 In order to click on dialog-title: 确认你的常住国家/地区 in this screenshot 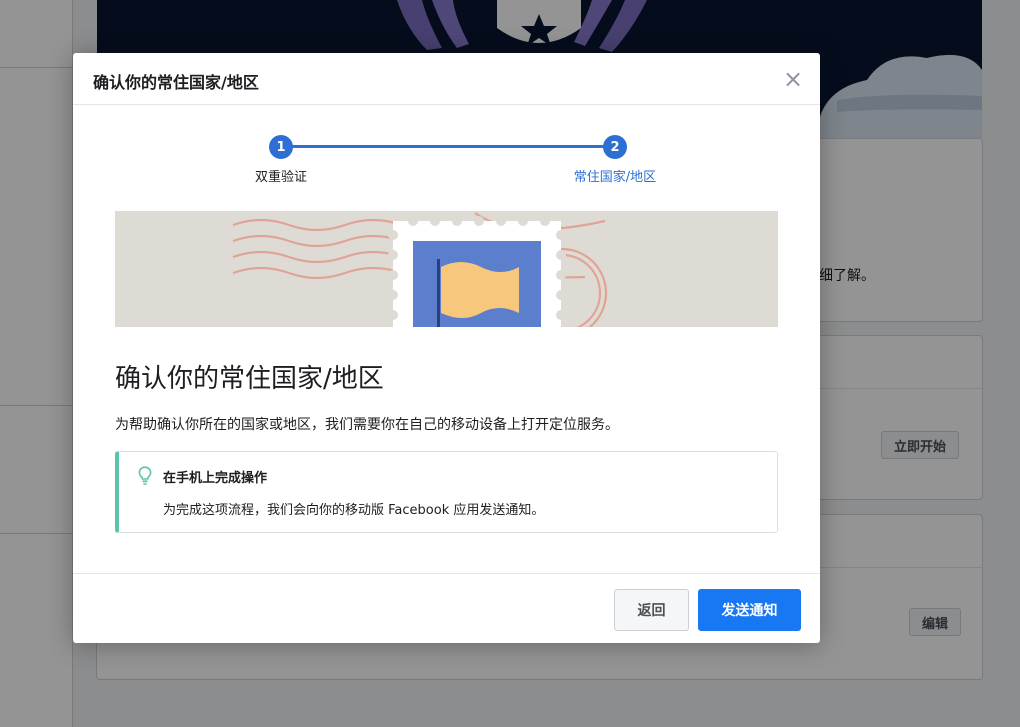, I will do `click(176, 82)`.